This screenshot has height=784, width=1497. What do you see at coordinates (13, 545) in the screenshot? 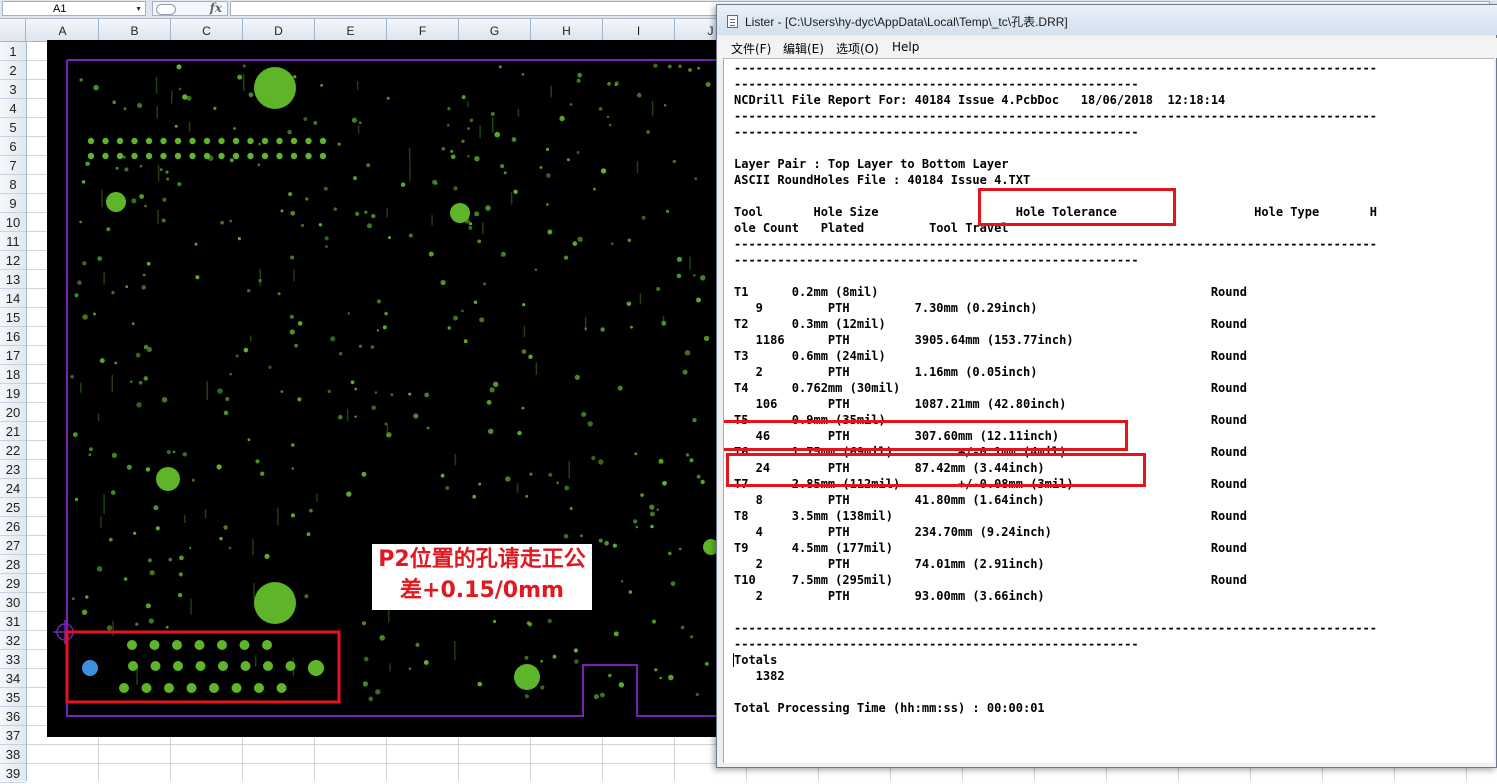
I see `row-header: 27` at bounding box center [13, 545].